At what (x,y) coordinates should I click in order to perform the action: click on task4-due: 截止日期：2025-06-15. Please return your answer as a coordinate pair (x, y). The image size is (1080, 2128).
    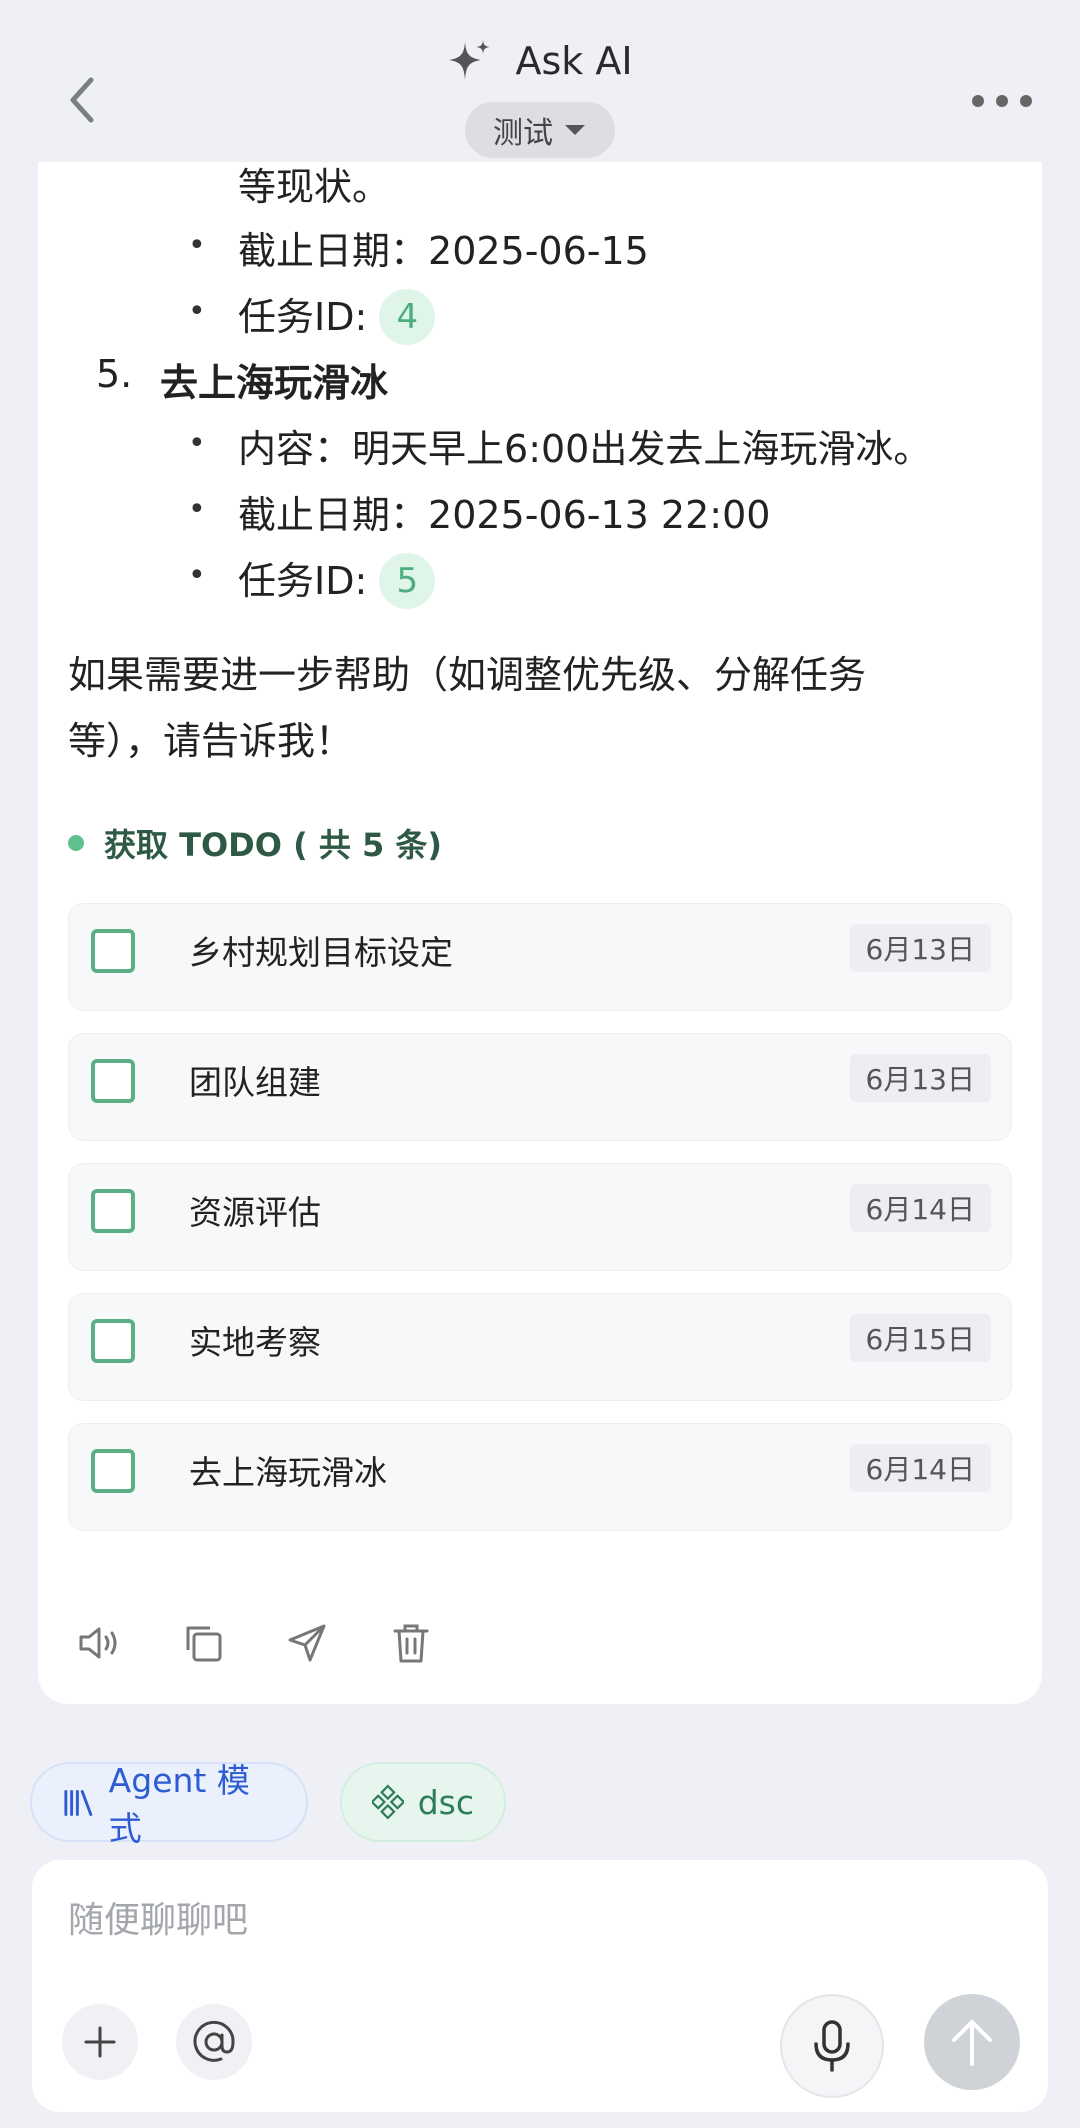
    Looking at the image, I should click on (443, 251).